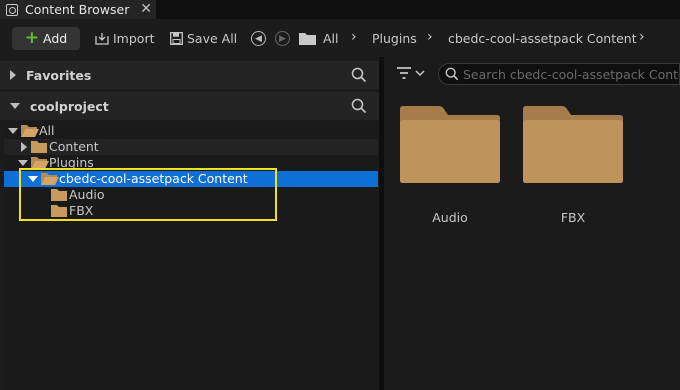 The image size is (680, 390). What do you see at coordinates (450, 217) in the screenshot?
I see `asset-tile-label: Audio` at bounding box center [450, 217].